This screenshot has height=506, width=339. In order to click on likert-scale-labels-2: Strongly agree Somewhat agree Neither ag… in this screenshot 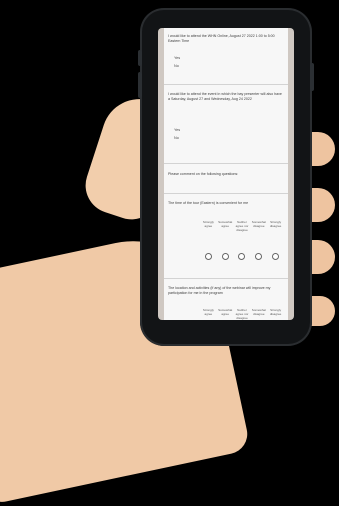, I will do `click(242, 314)`.